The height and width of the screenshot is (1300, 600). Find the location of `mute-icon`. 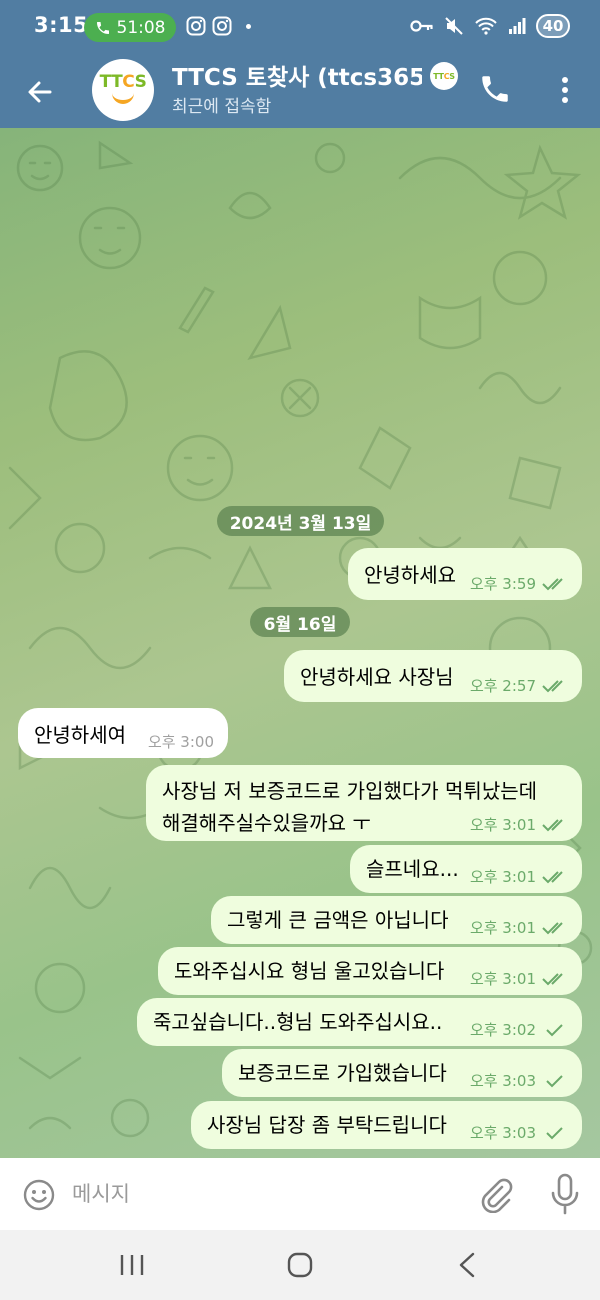

mute-icon is located at coordinates (454, 26).